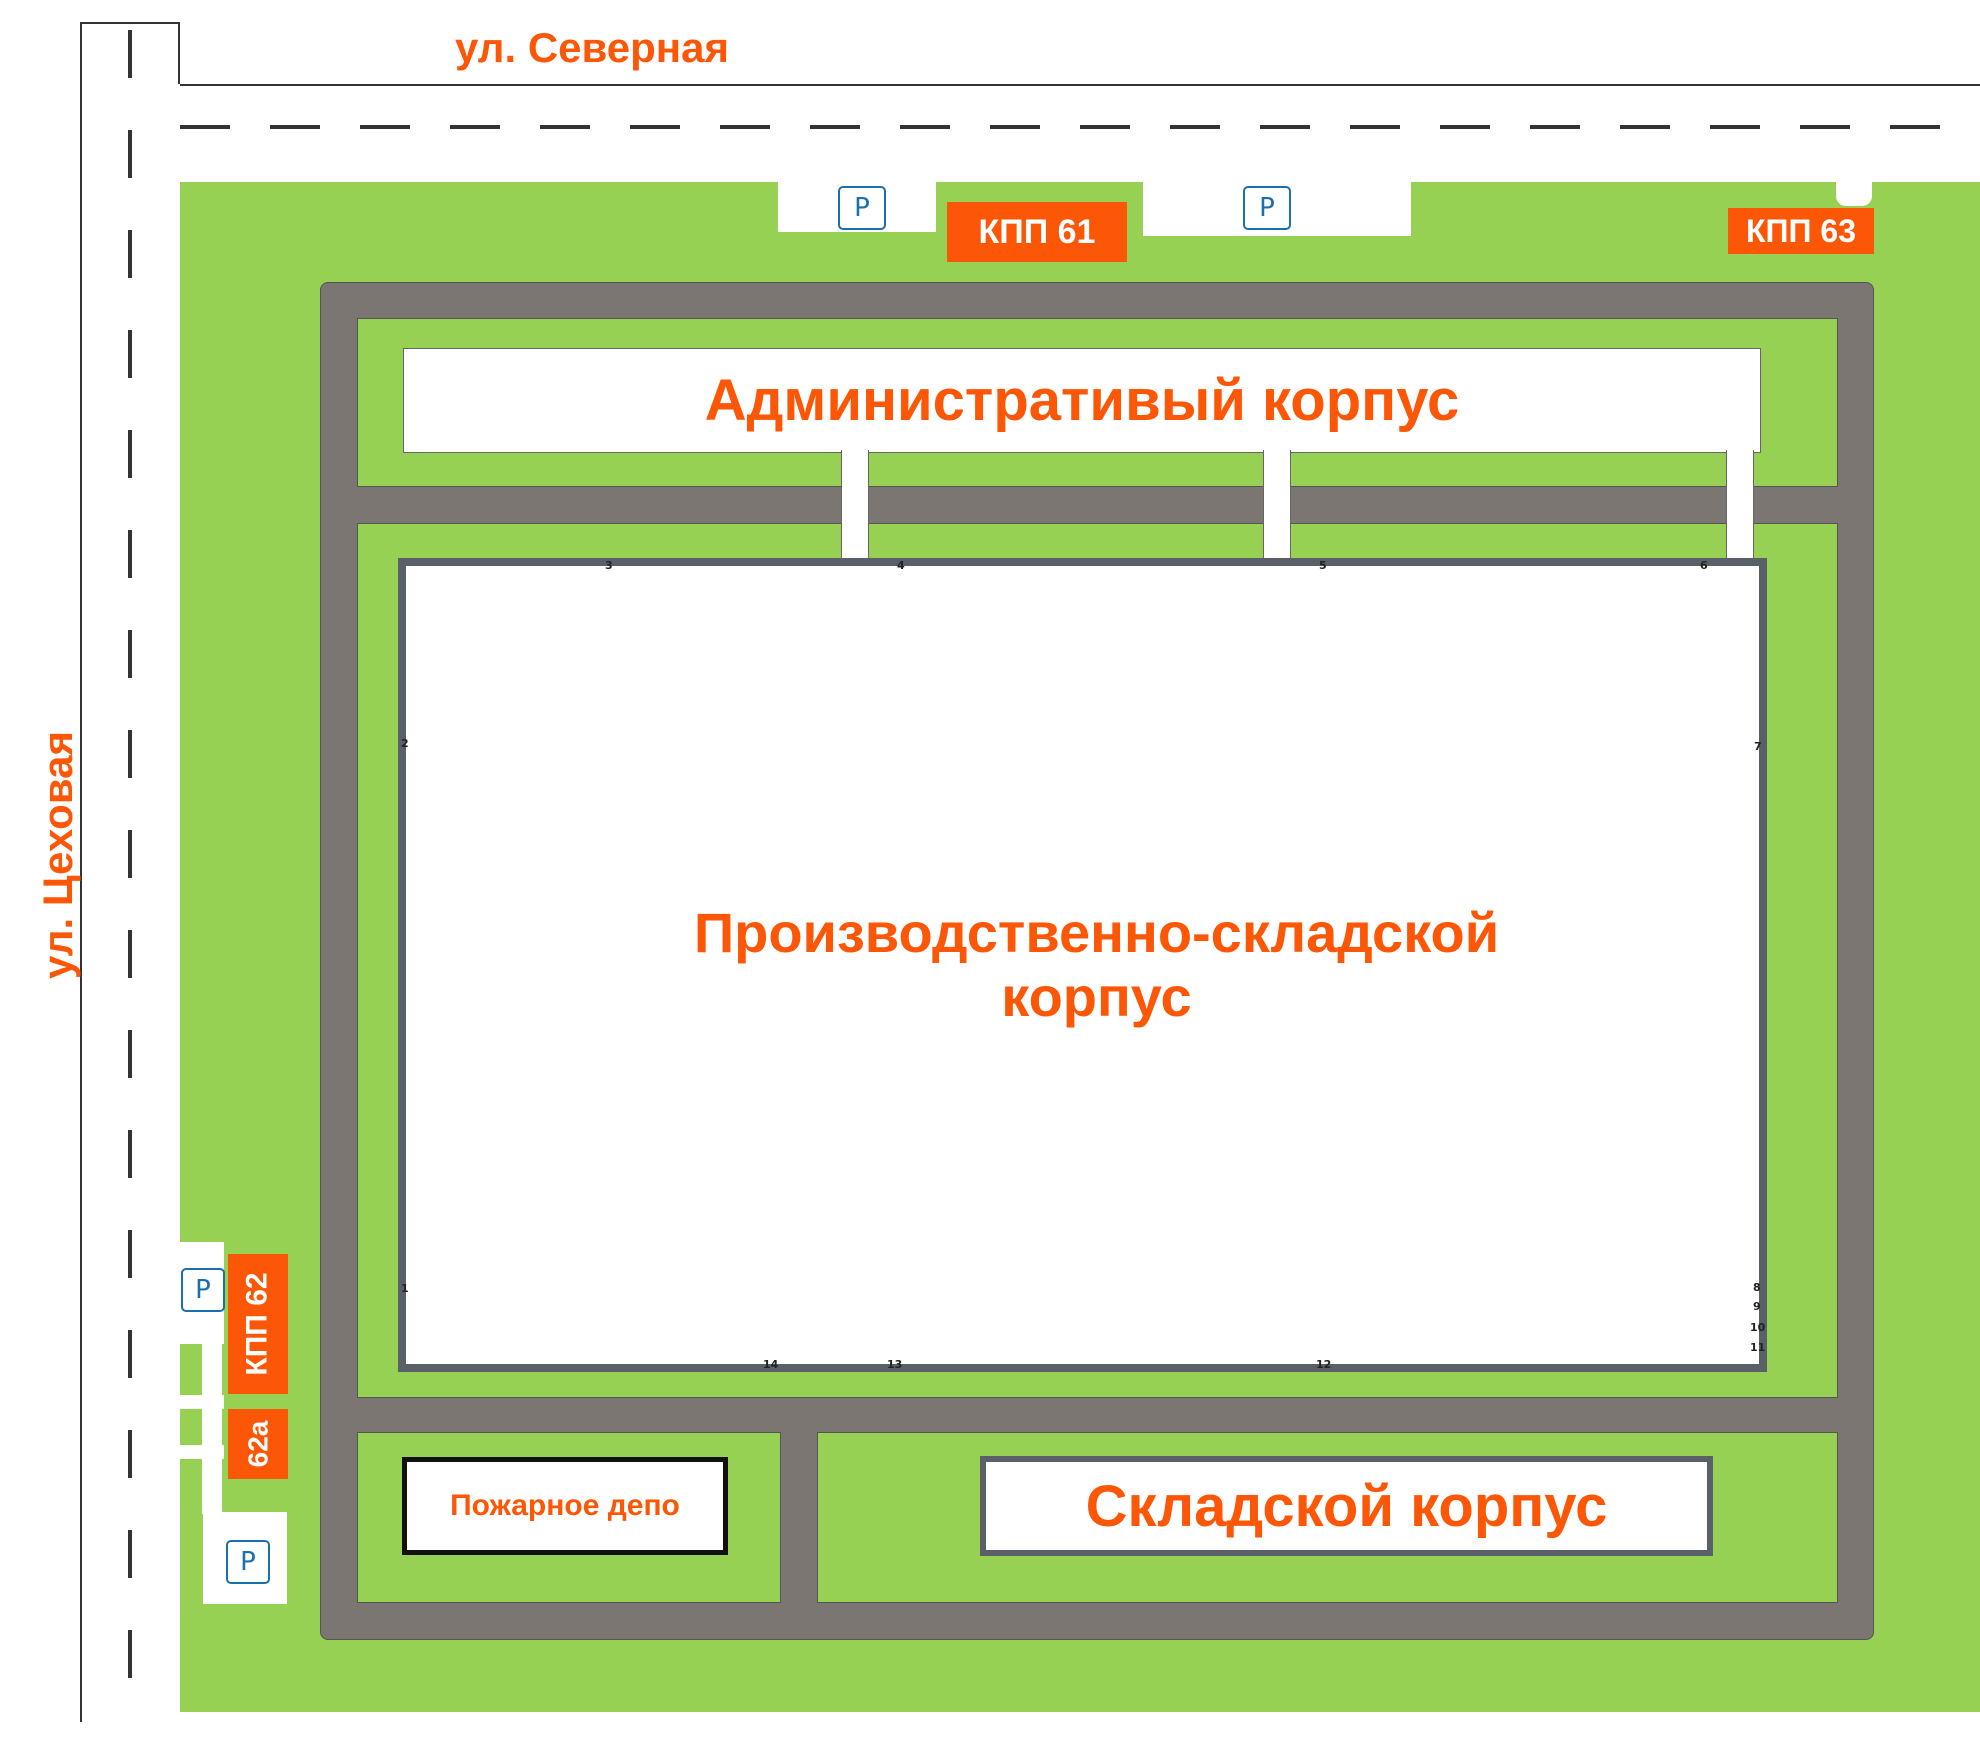  Describe the element at coordinates (771, 1364) in the screenshot. I see `gate-number: 14` at that location.